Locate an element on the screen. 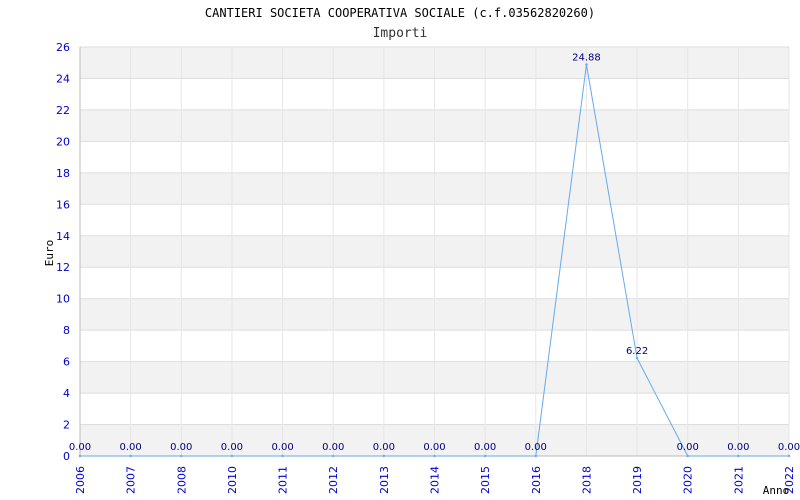 The image size is (800, 500). y-tick-label: 6 is located at coordinates (66, 362).